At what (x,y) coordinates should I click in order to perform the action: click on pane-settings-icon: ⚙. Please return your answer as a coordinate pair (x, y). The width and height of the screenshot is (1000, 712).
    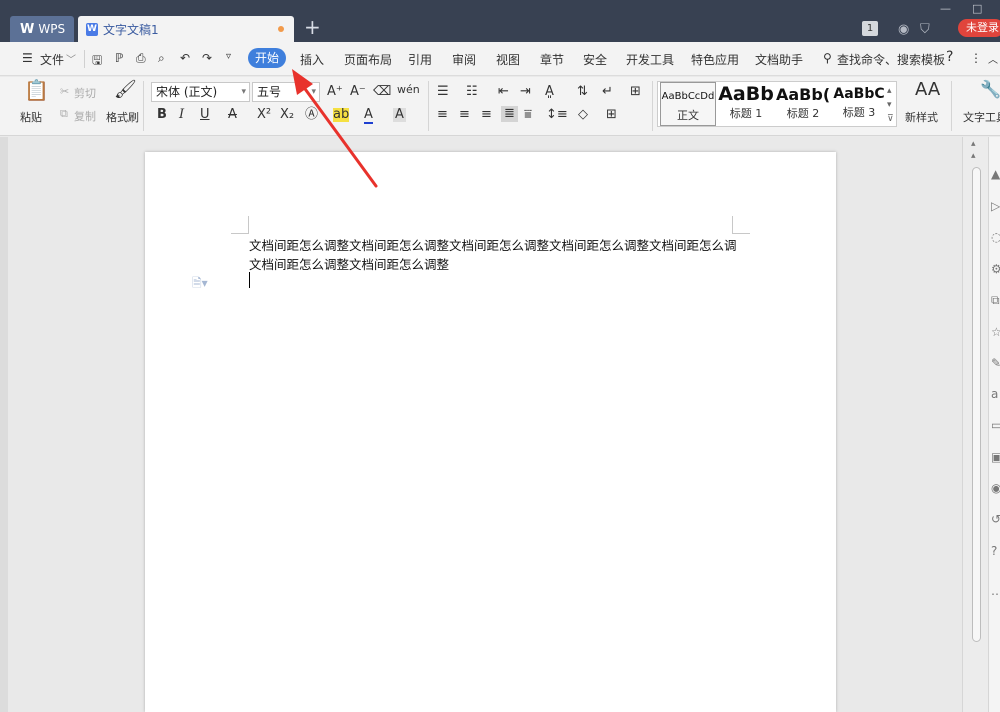
    Looking at the image, I should click on (995, 269).